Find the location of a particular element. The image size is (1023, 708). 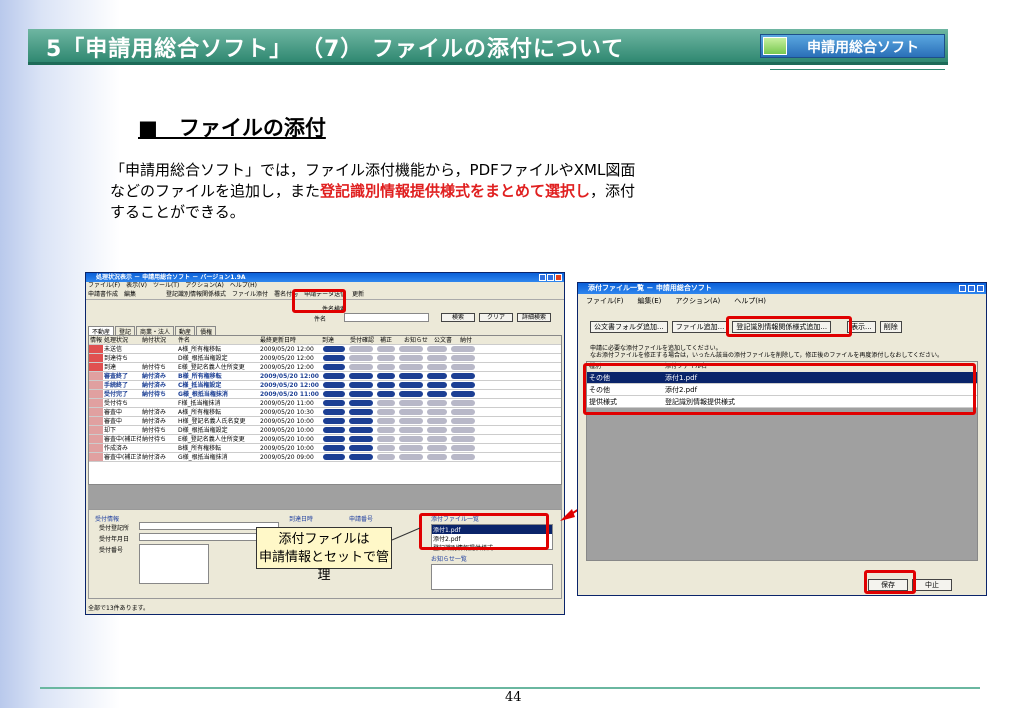

toolbar-button: 登記識別情報関係様式 is located at coordinates (196, 294).